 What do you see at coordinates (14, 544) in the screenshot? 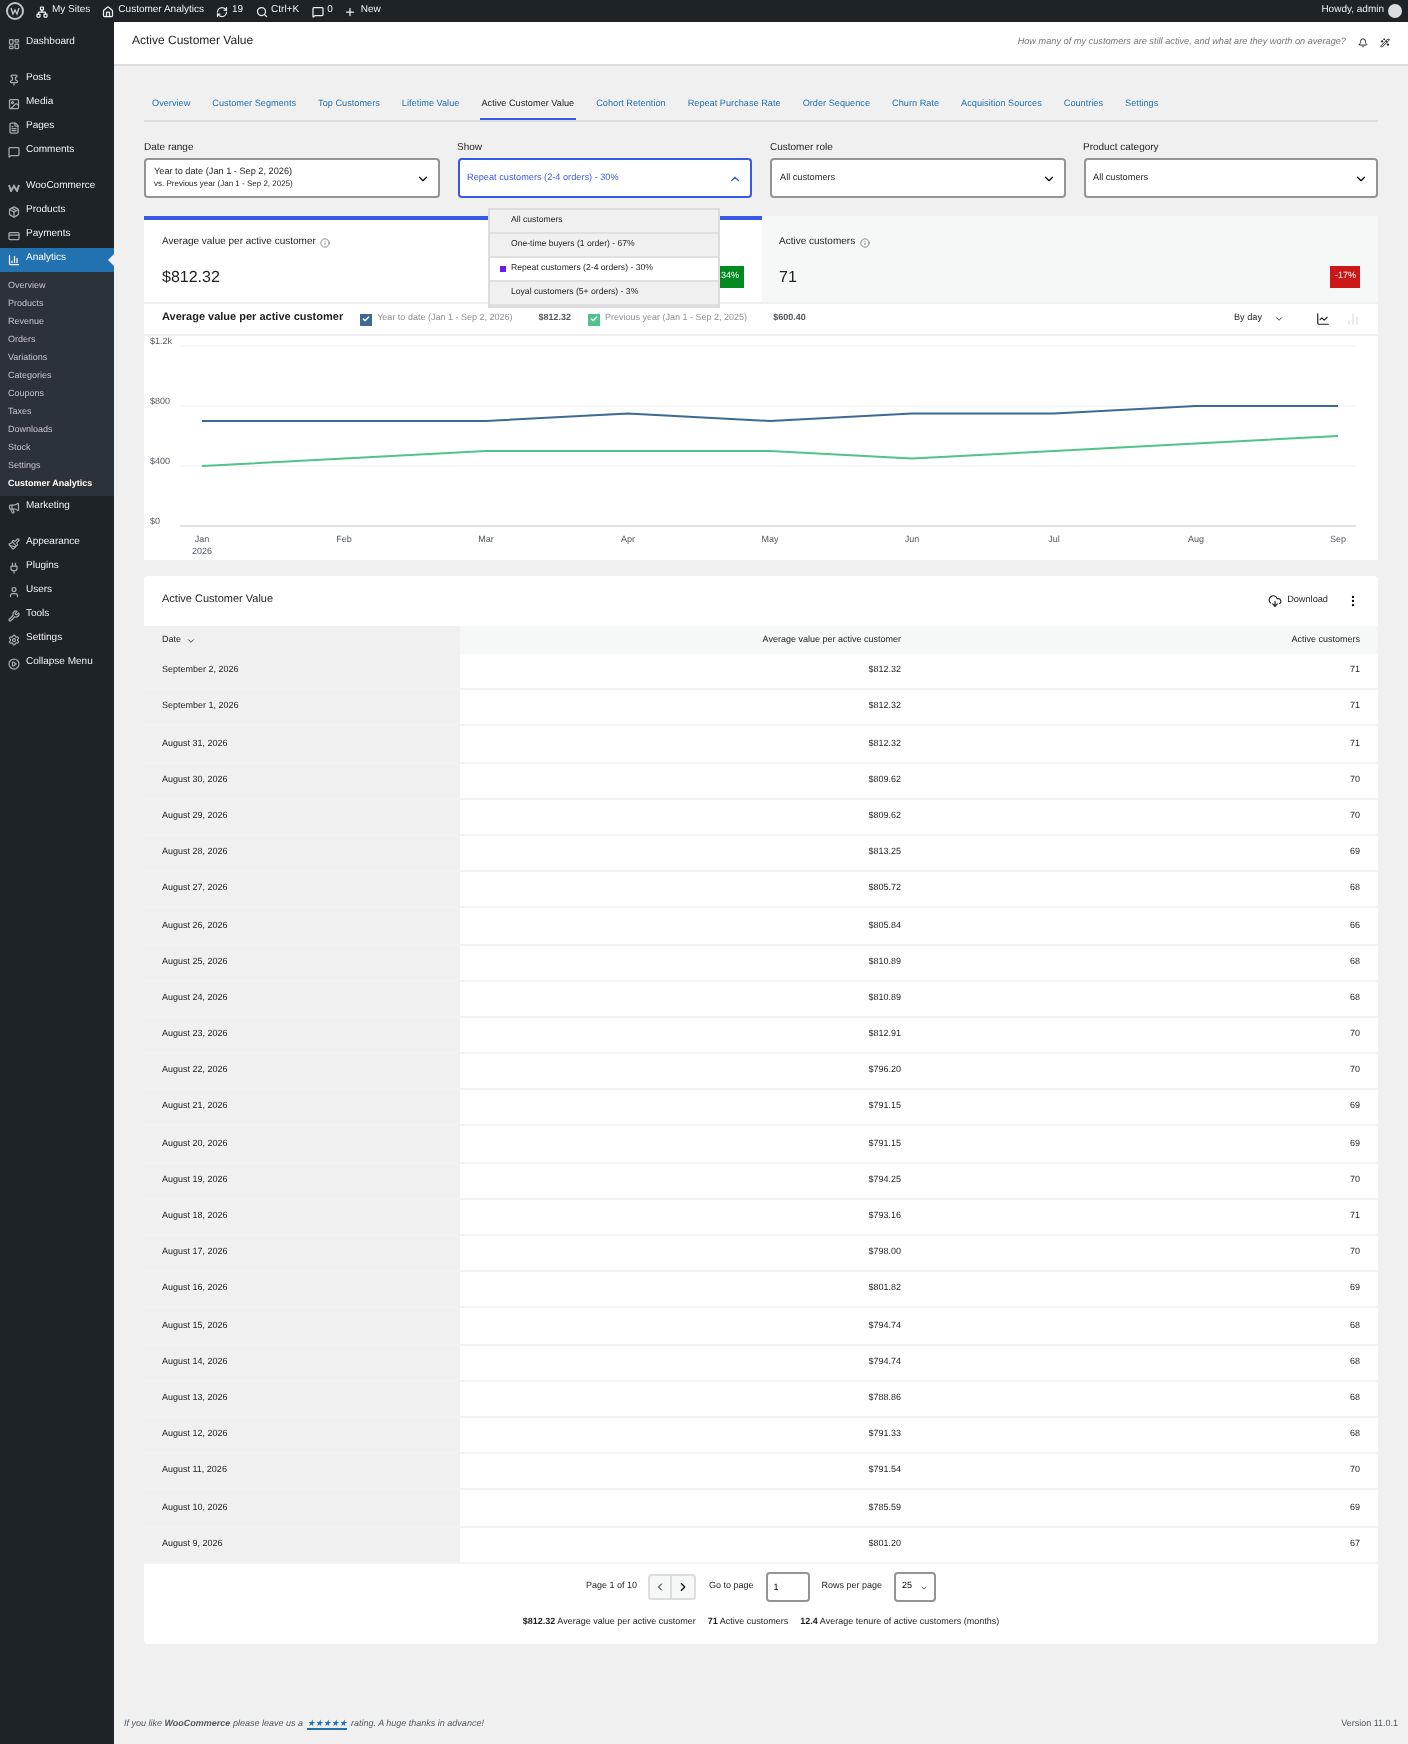
I see `brush-icon` at bounding box center [14, 544].